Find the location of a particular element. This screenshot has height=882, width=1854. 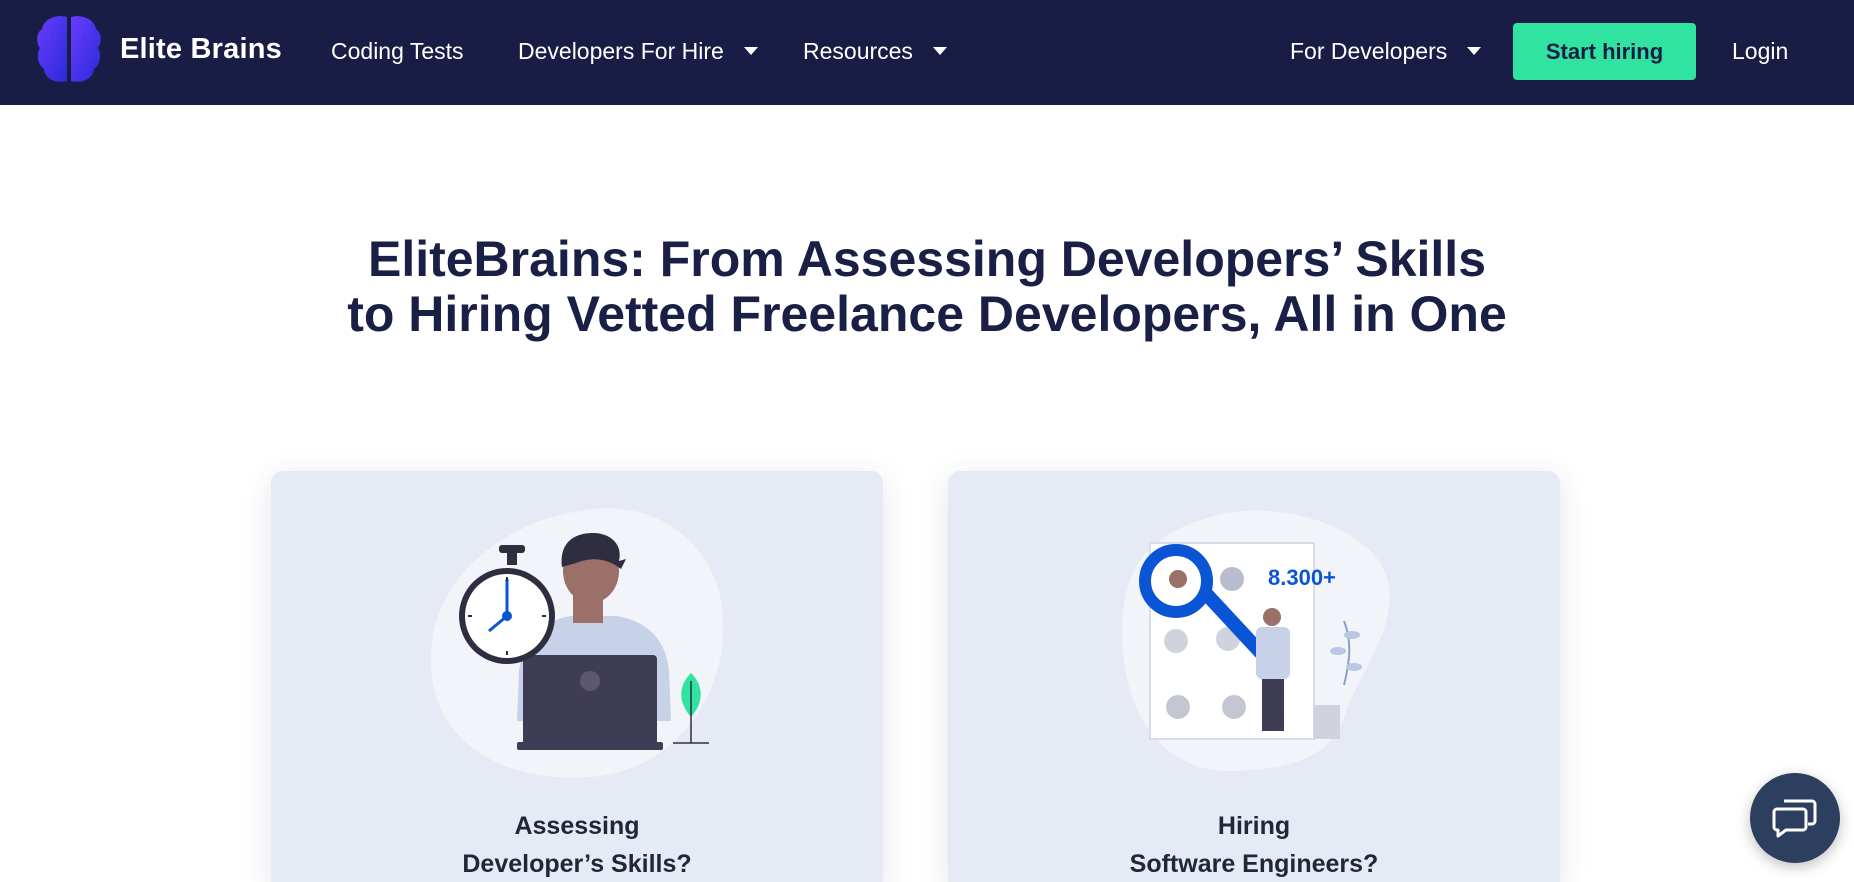

chat-widget-button is located at coordinates (1795, 818).